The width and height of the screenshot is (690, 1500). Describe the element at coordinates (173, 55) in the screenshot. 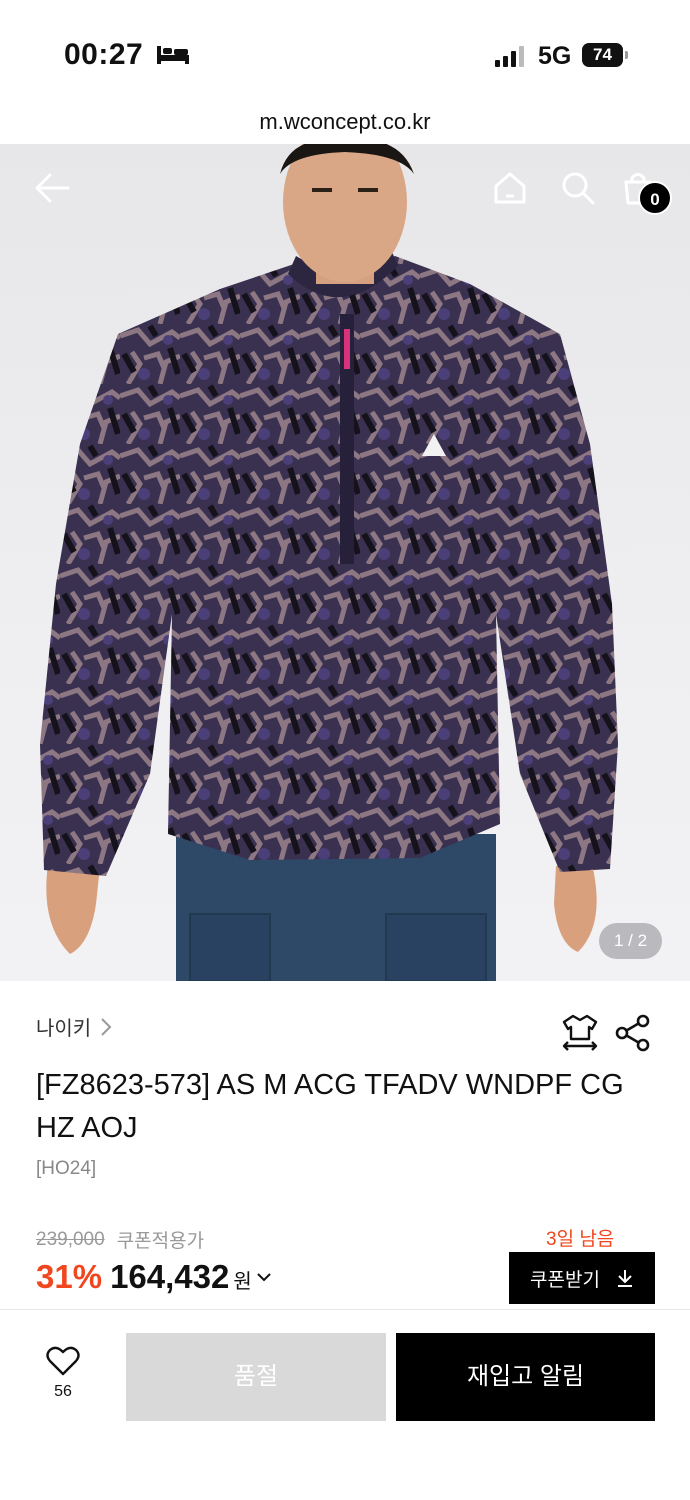

I see `sleep-bed-icon` at that location.